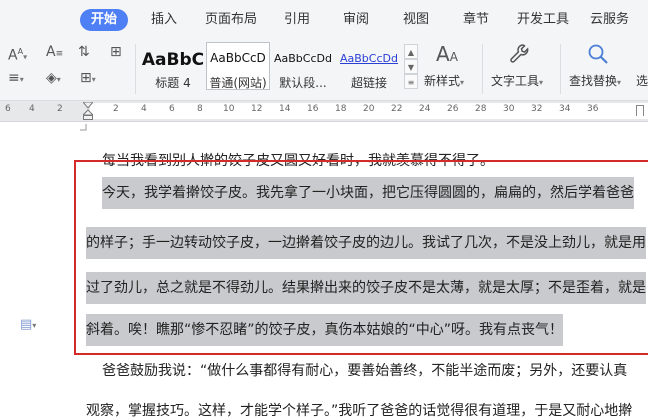  What do you see at coordinates (642, 80) in the screenshot?
I see `select-button: 选` at bounding box center [642, 80].